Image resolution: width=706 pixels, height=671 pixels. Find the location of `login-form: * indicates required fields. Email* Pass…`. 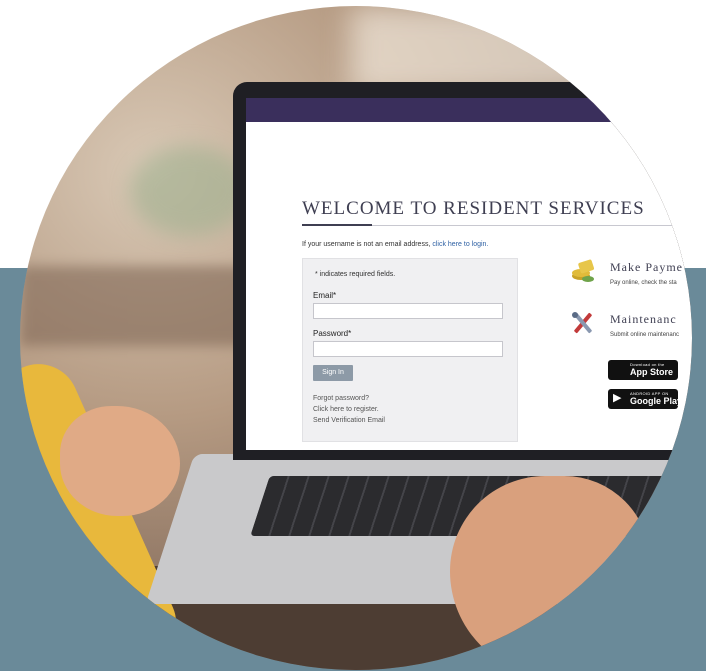

login-form: * indicates required fields. Email* Pass… is located at coordinates (410, 350).